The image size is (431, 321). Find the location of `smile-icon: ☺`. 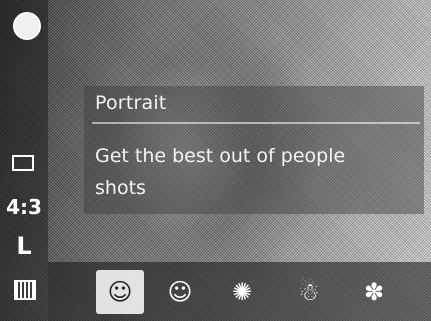

smile-icon: ☺ is located at coordinates (180, 292).